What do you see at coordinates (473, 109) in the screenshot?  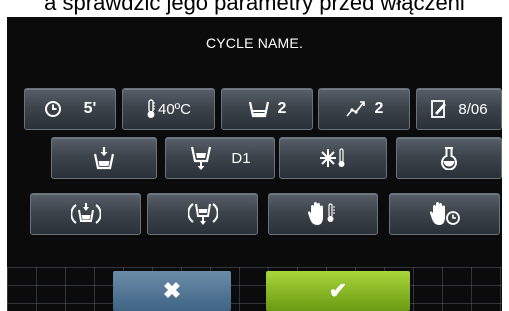 I see `detergent-value: 8/06` at bounding box center [473, 109].